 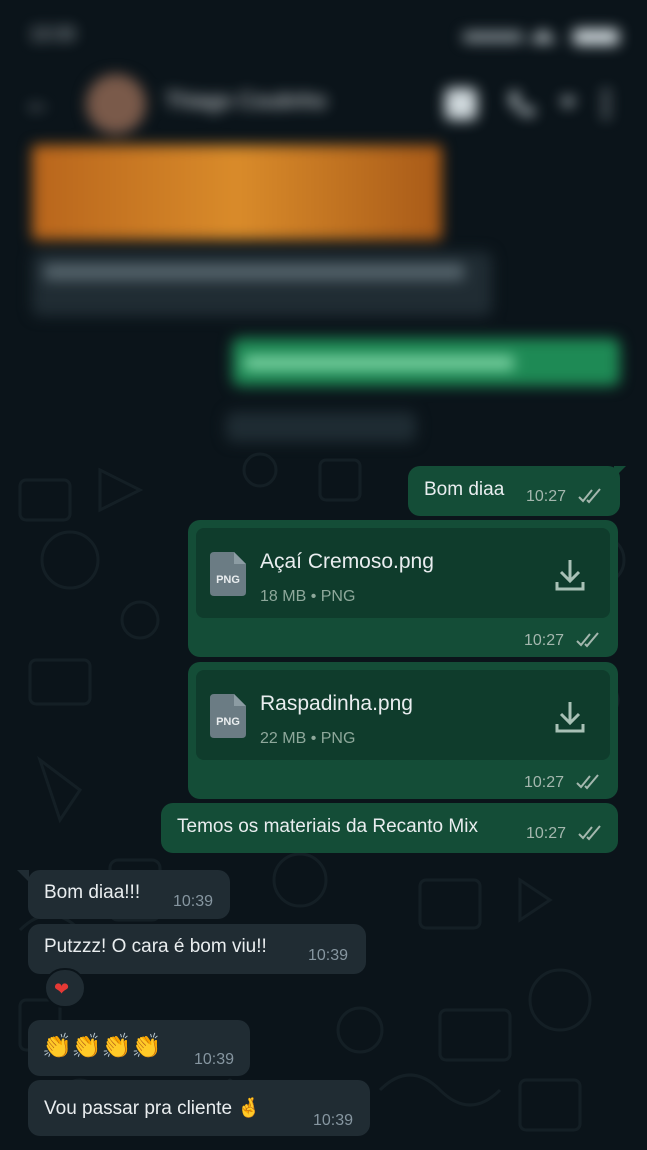 I want to click on more-options-icon, so click(x=606, y=104).